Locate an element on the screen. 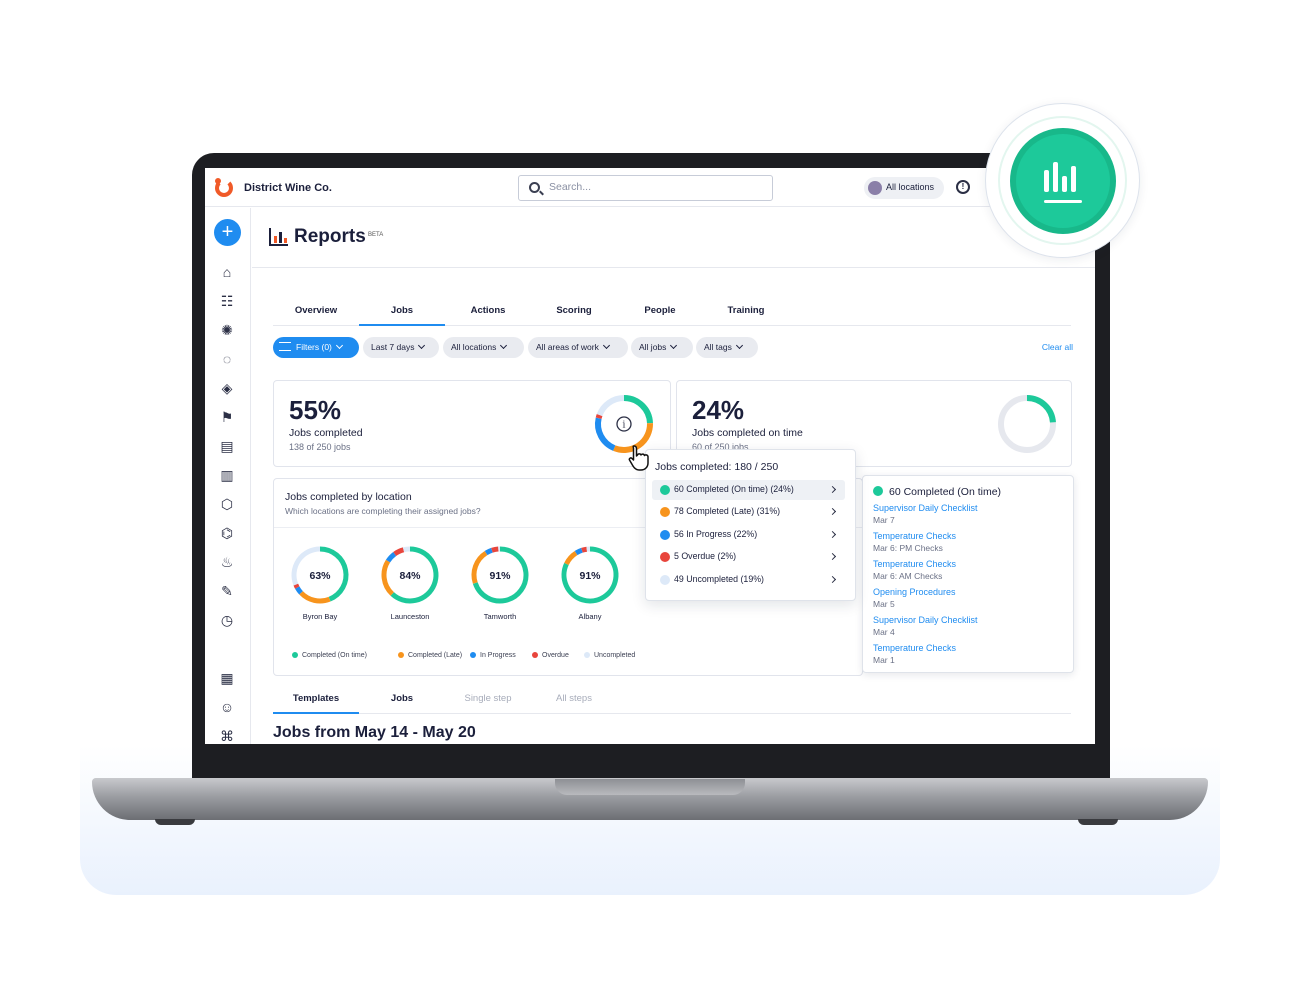 Image resolution: width=1300 pixels, height=1000 pixels. tab-overview: Overview is located at coordinates (316, 310).